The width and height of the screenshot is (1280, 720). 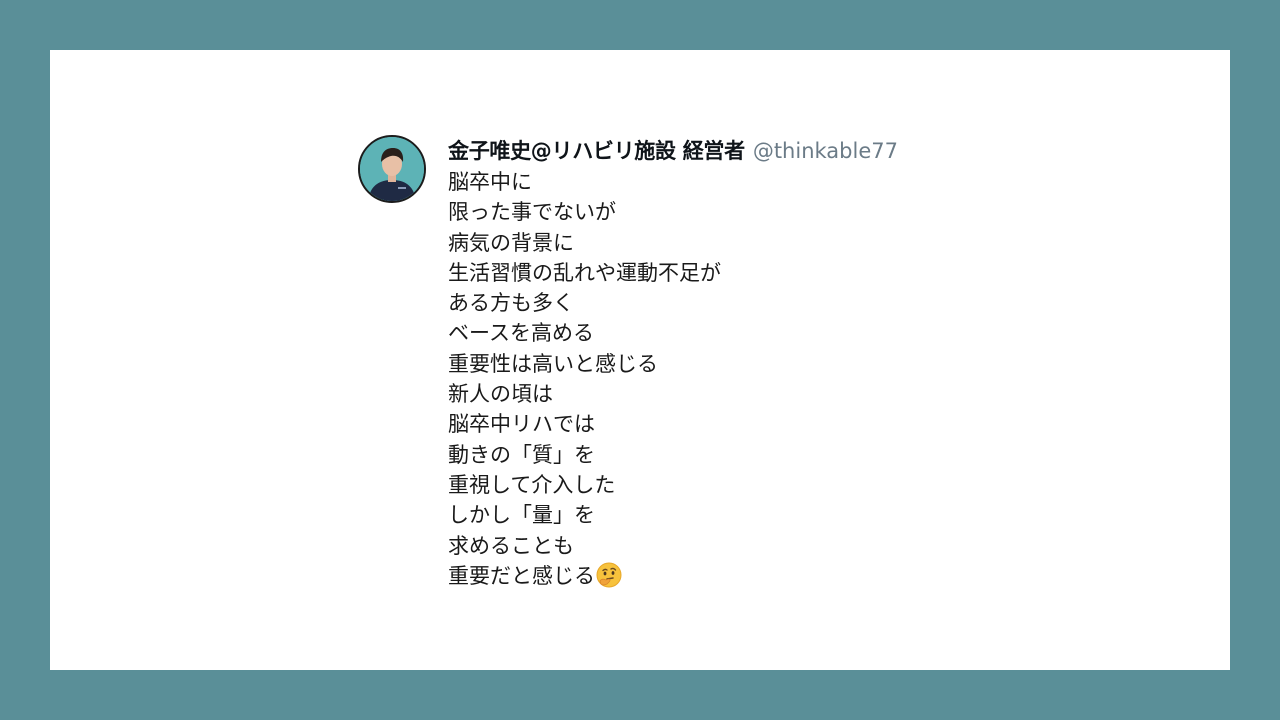 What do you see at coordinates (490, 182) in the screenshot?
I see `tweet-line: 脳卒中に` at bounding box center [490, 182].